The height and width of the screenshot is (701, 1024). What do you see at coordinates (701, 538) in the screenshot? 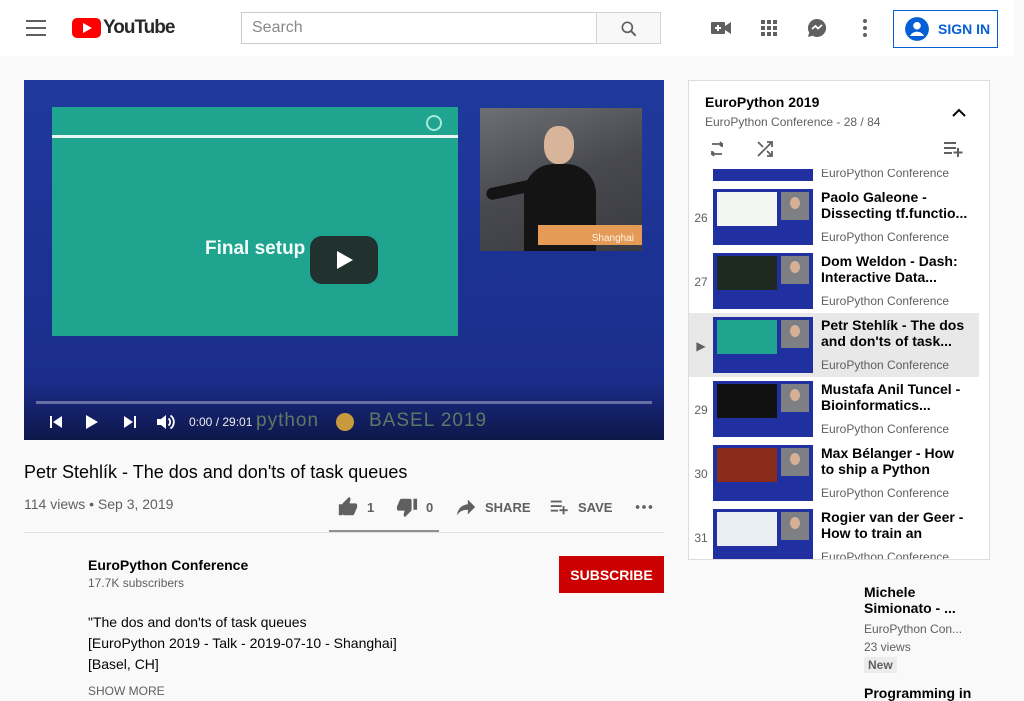
I see `playlist-item-index: 31` at bounding box center [701, 538].